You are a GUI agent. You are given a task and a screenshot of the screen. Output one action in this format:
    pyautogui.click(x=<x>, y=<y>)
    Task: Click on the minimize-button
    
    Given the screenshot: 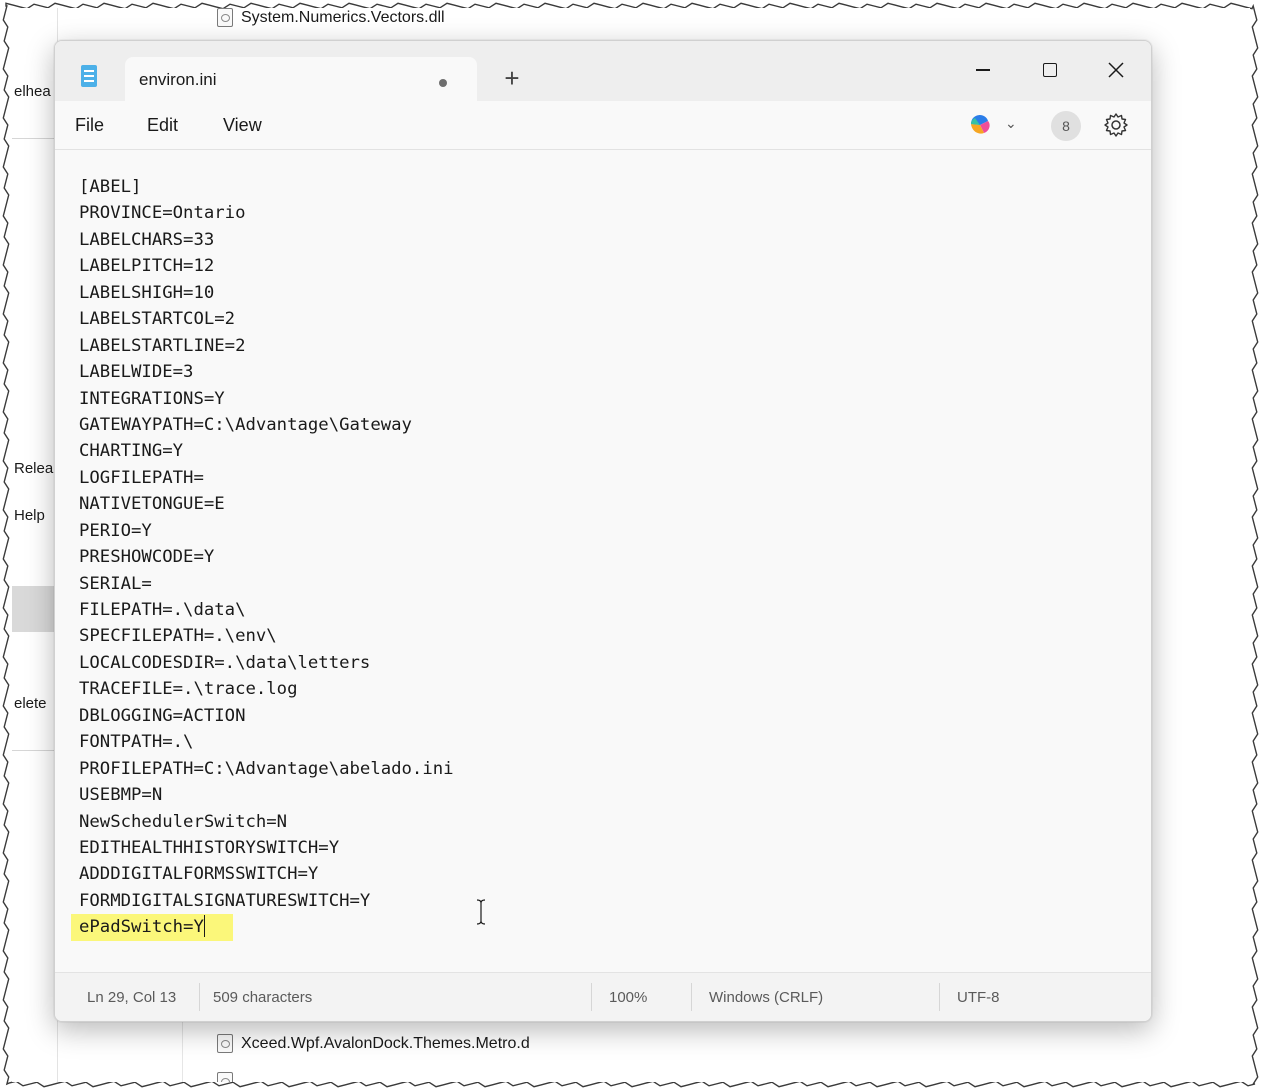 What is the action you would take?
    pyautogui.click(x=982, y=70)
    